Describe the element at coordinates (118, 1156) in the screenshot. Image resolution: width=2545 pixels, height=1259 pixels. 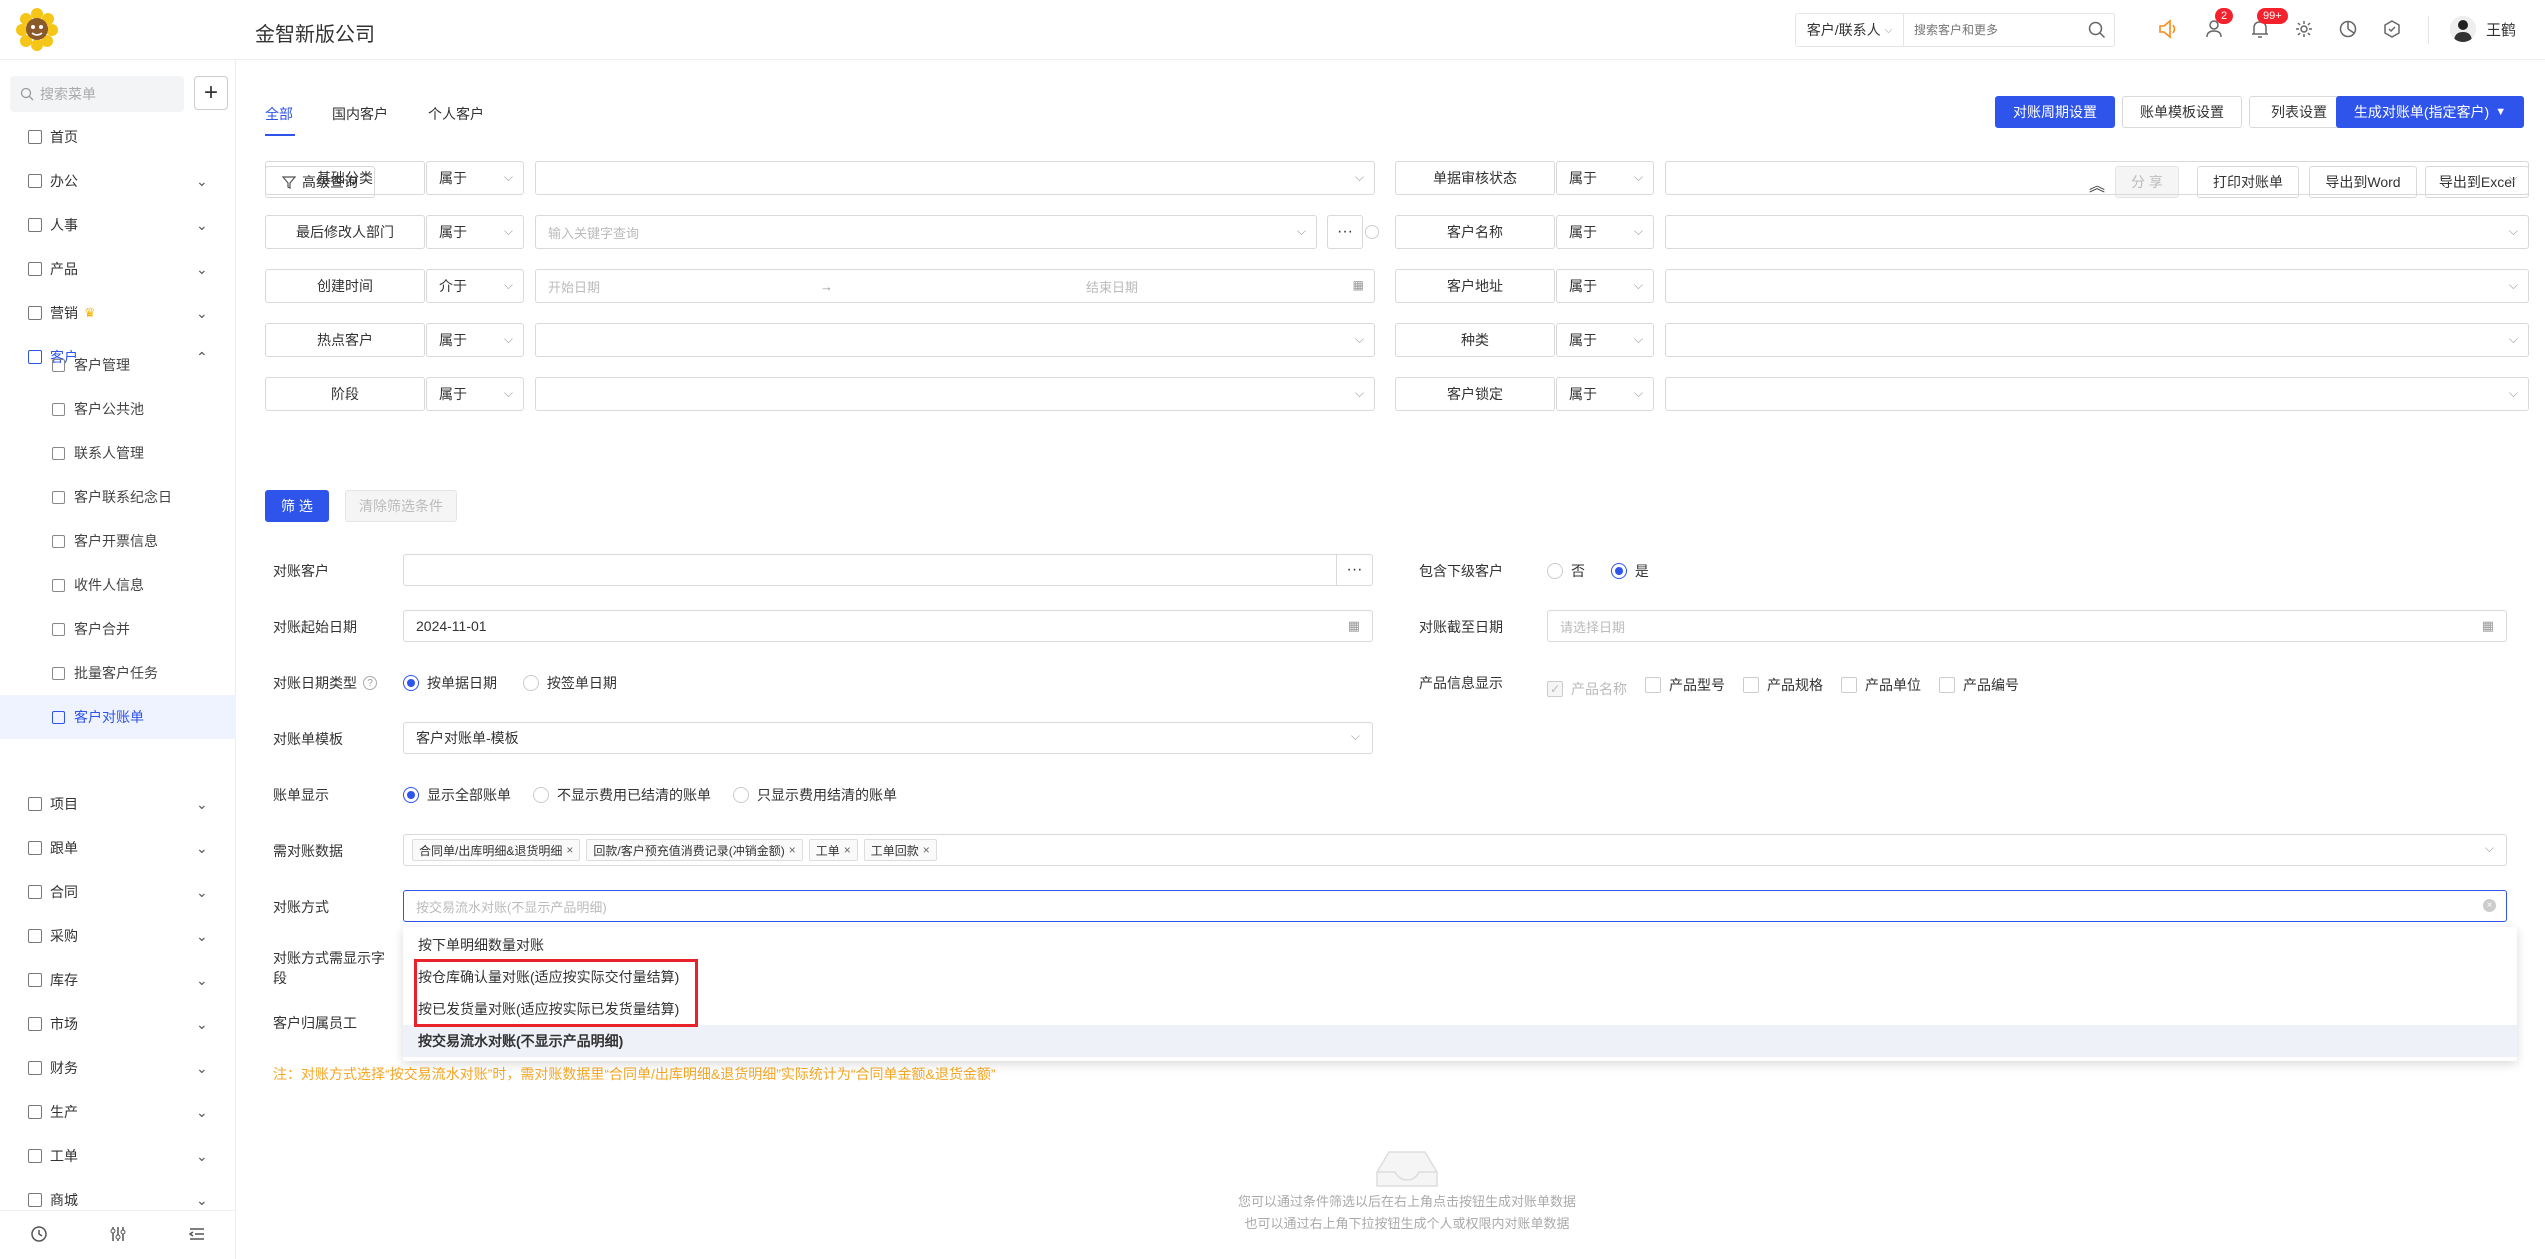
I see `sidebar-item2-8: 工单 ⌄` at that location.